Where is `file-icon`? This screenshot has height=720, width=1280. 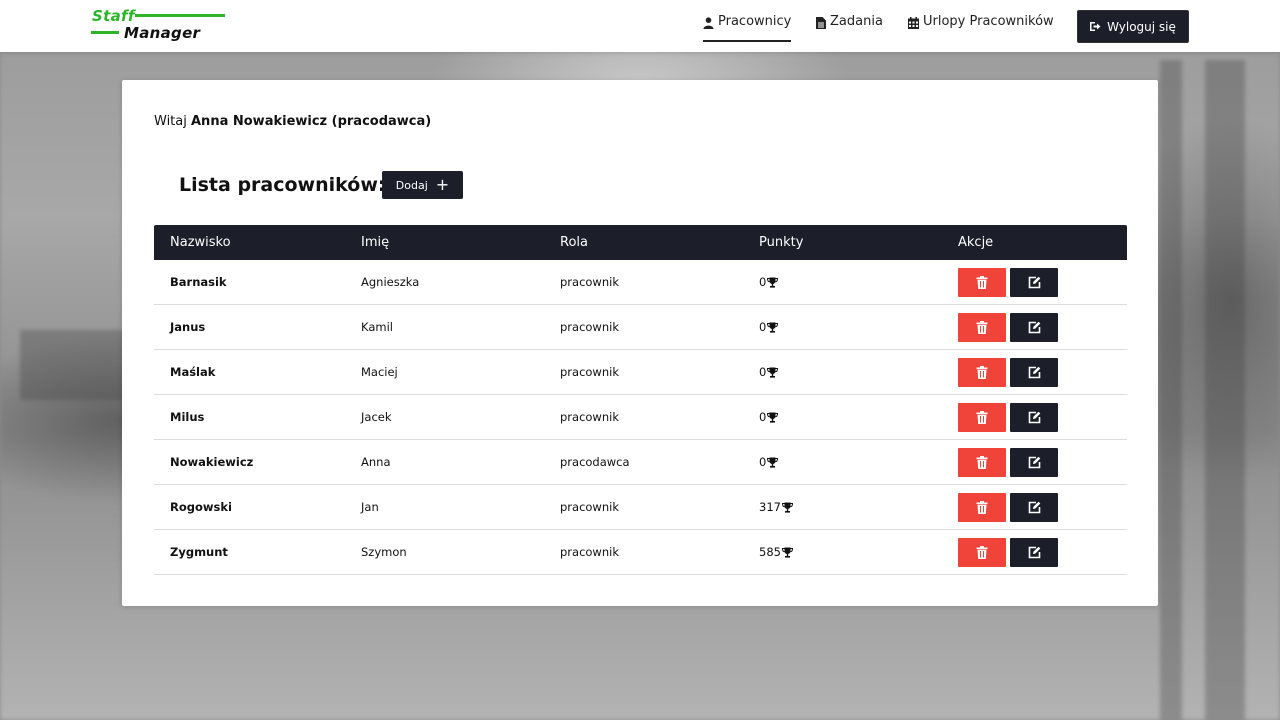
file-icon is located at coordinates (821, 23).